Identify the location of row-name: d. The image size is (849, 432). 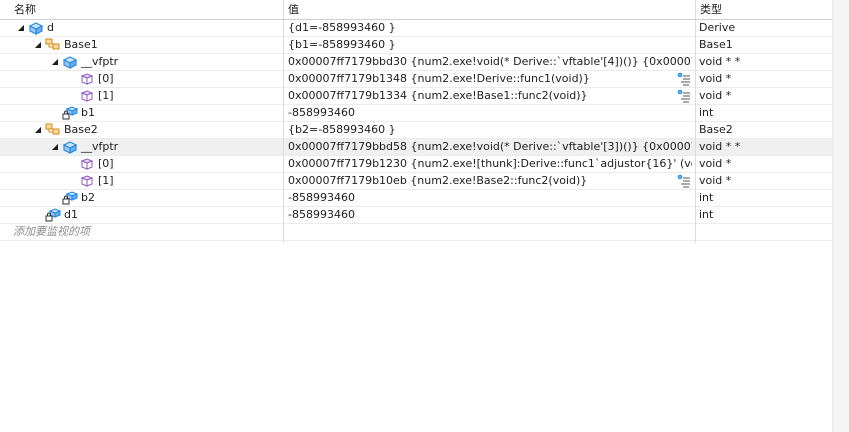
(50, 27).